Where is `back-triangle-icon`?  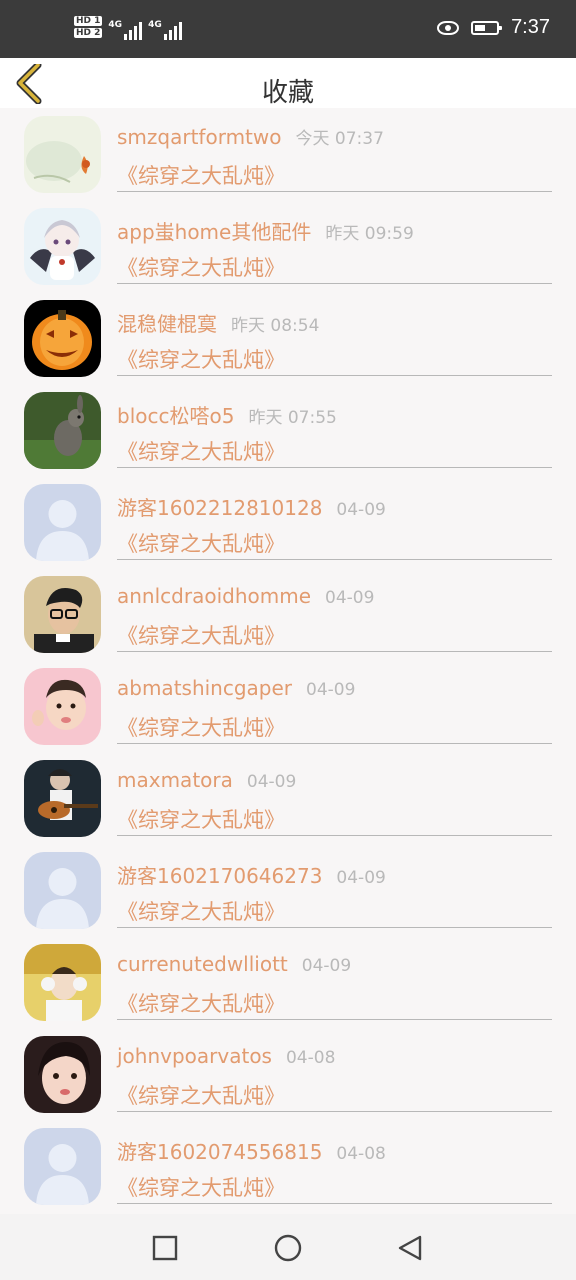
back-triangle-icon is located at coordinates (410, 1248).